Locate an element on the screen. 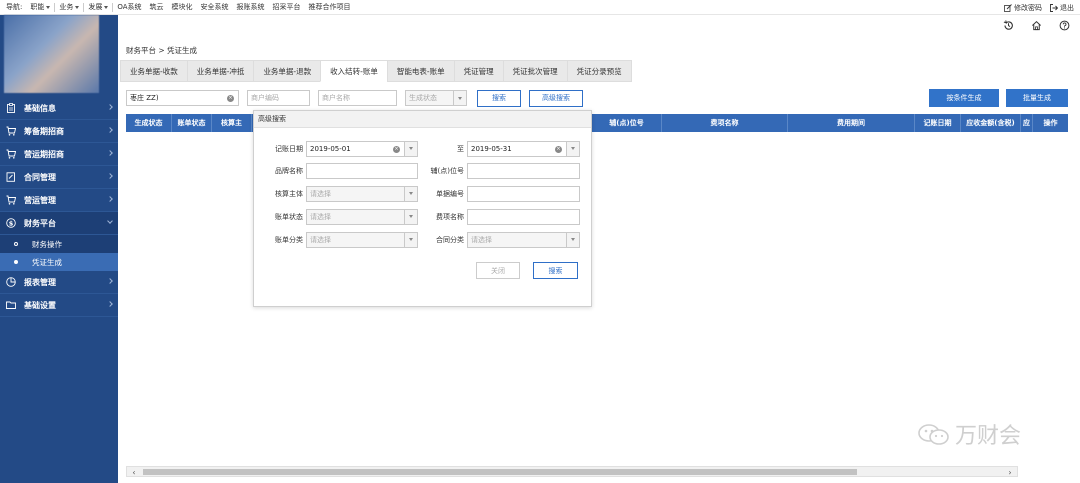 This screenshot has width=1080, height=483. sidebar-subitem-finance-ops: 财务操作 is located at coordinates (59, 244).